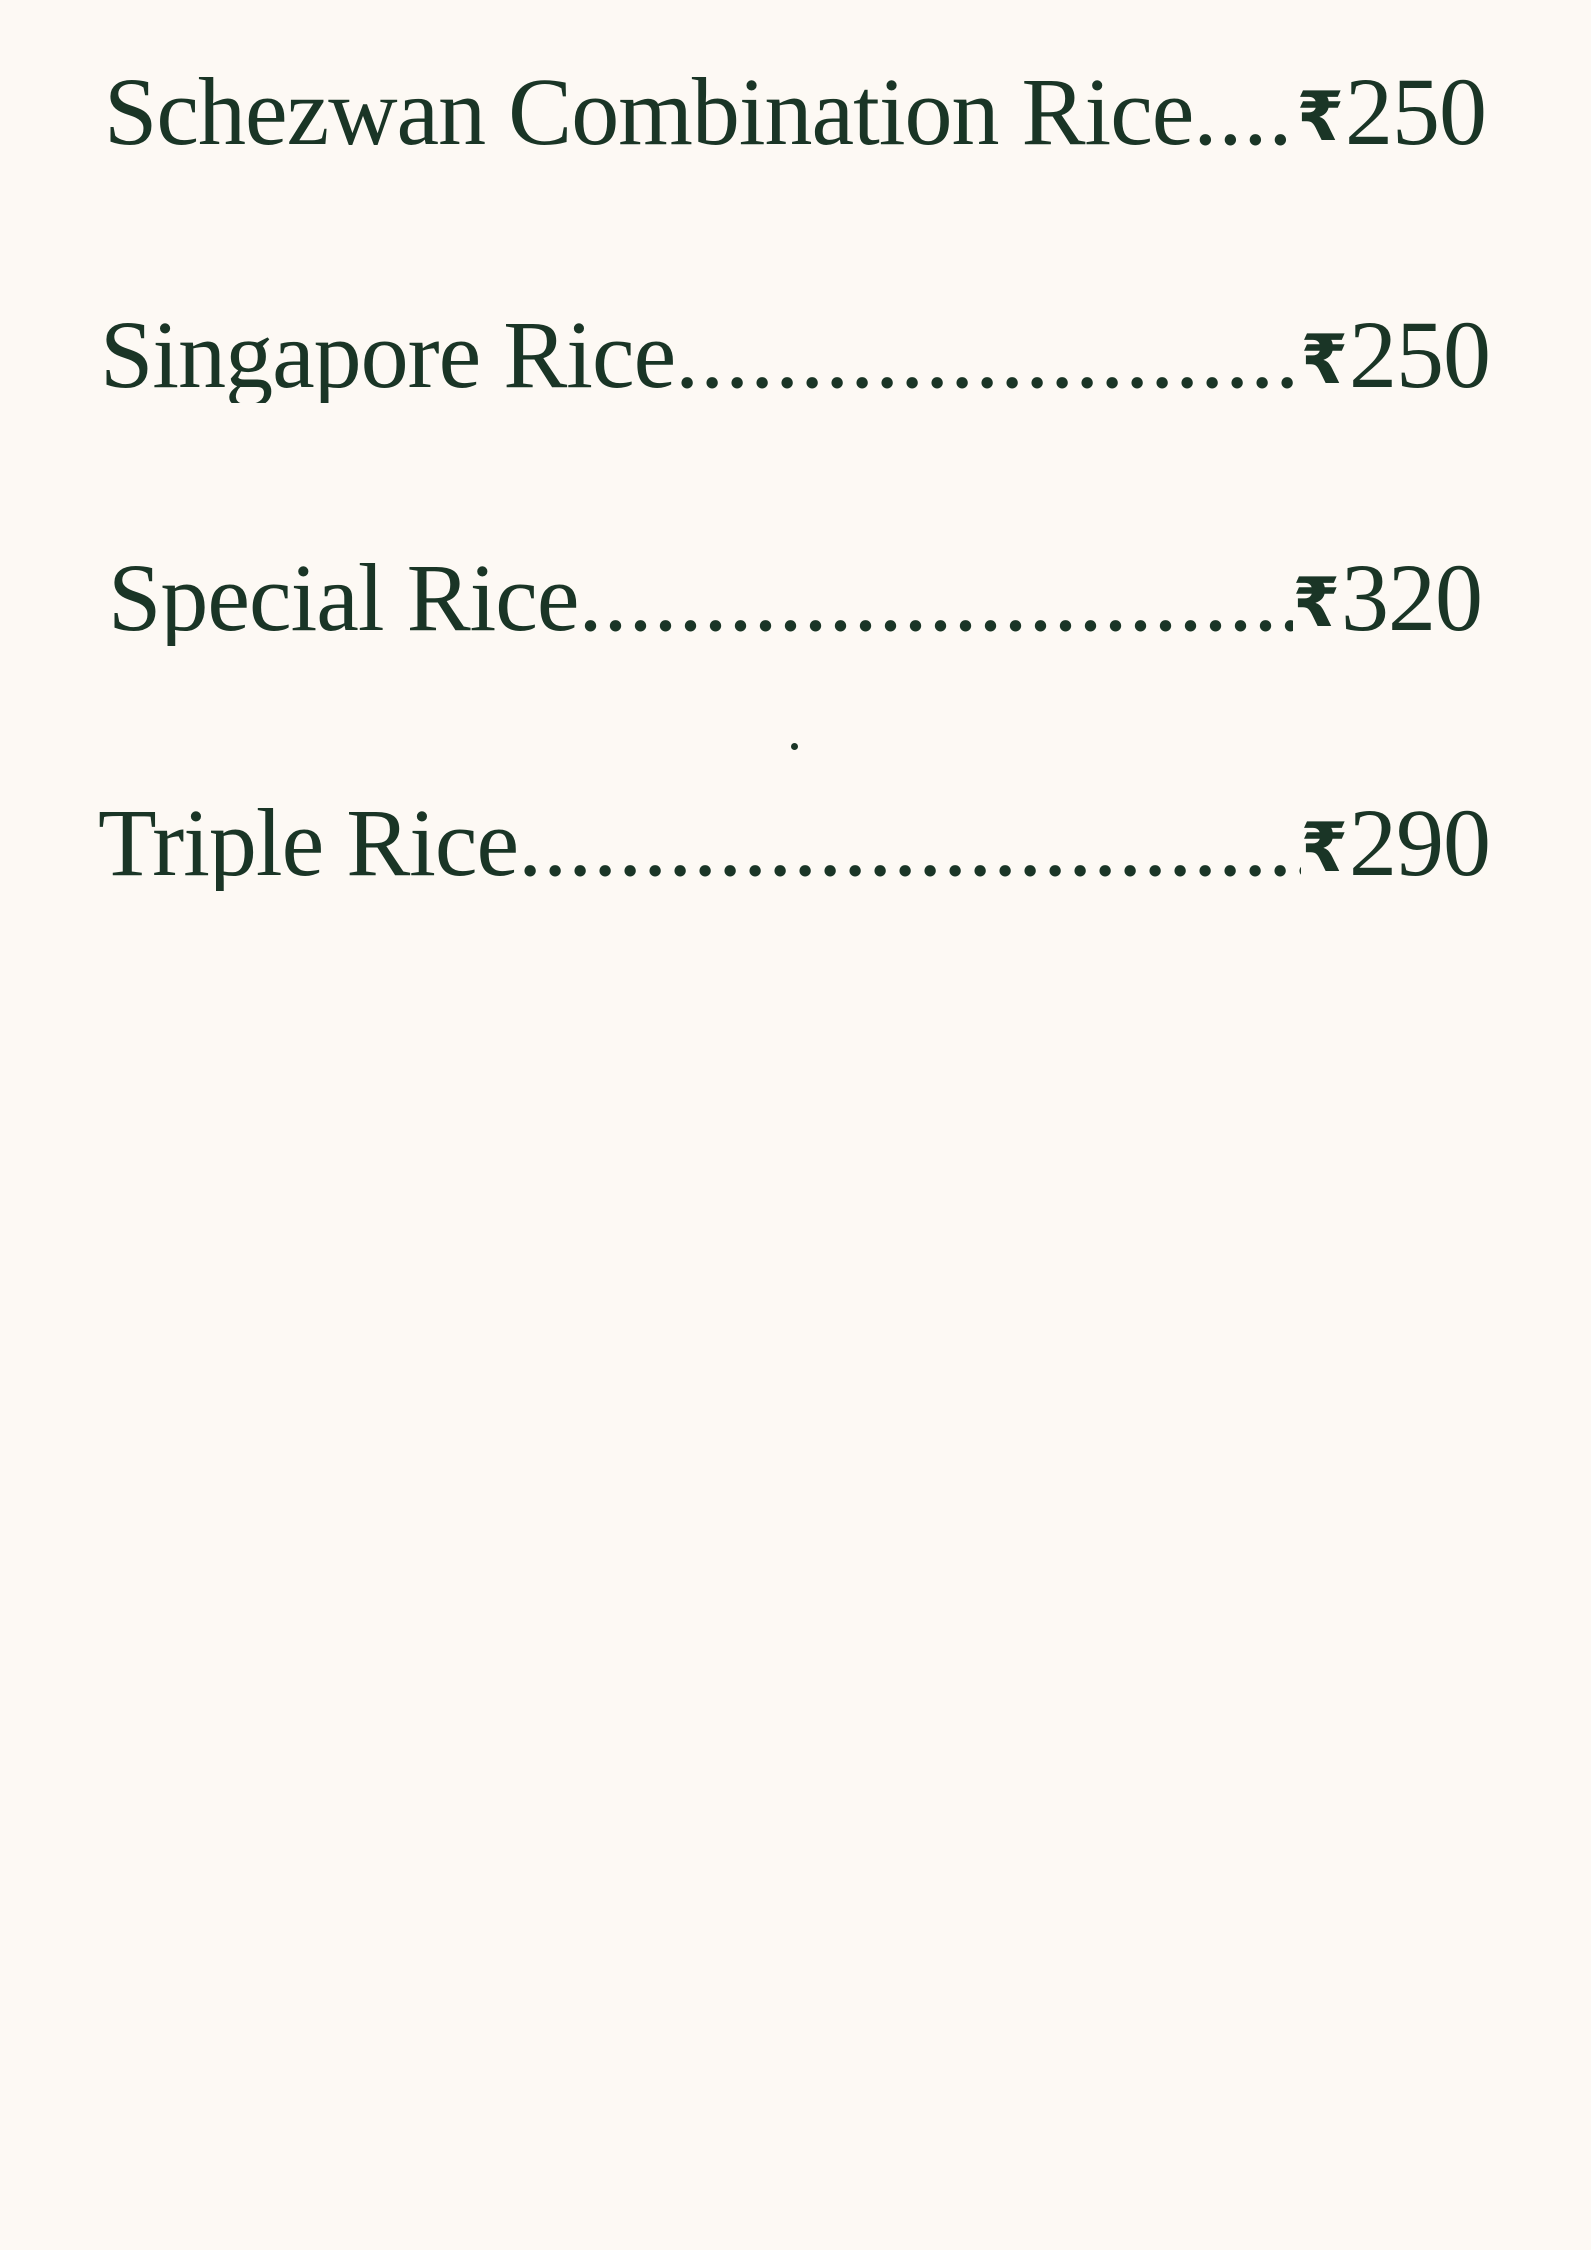  Describe the element at coordinates (388, 355) in the screenshot. I see `item-name: Singapore Rice` at that location.